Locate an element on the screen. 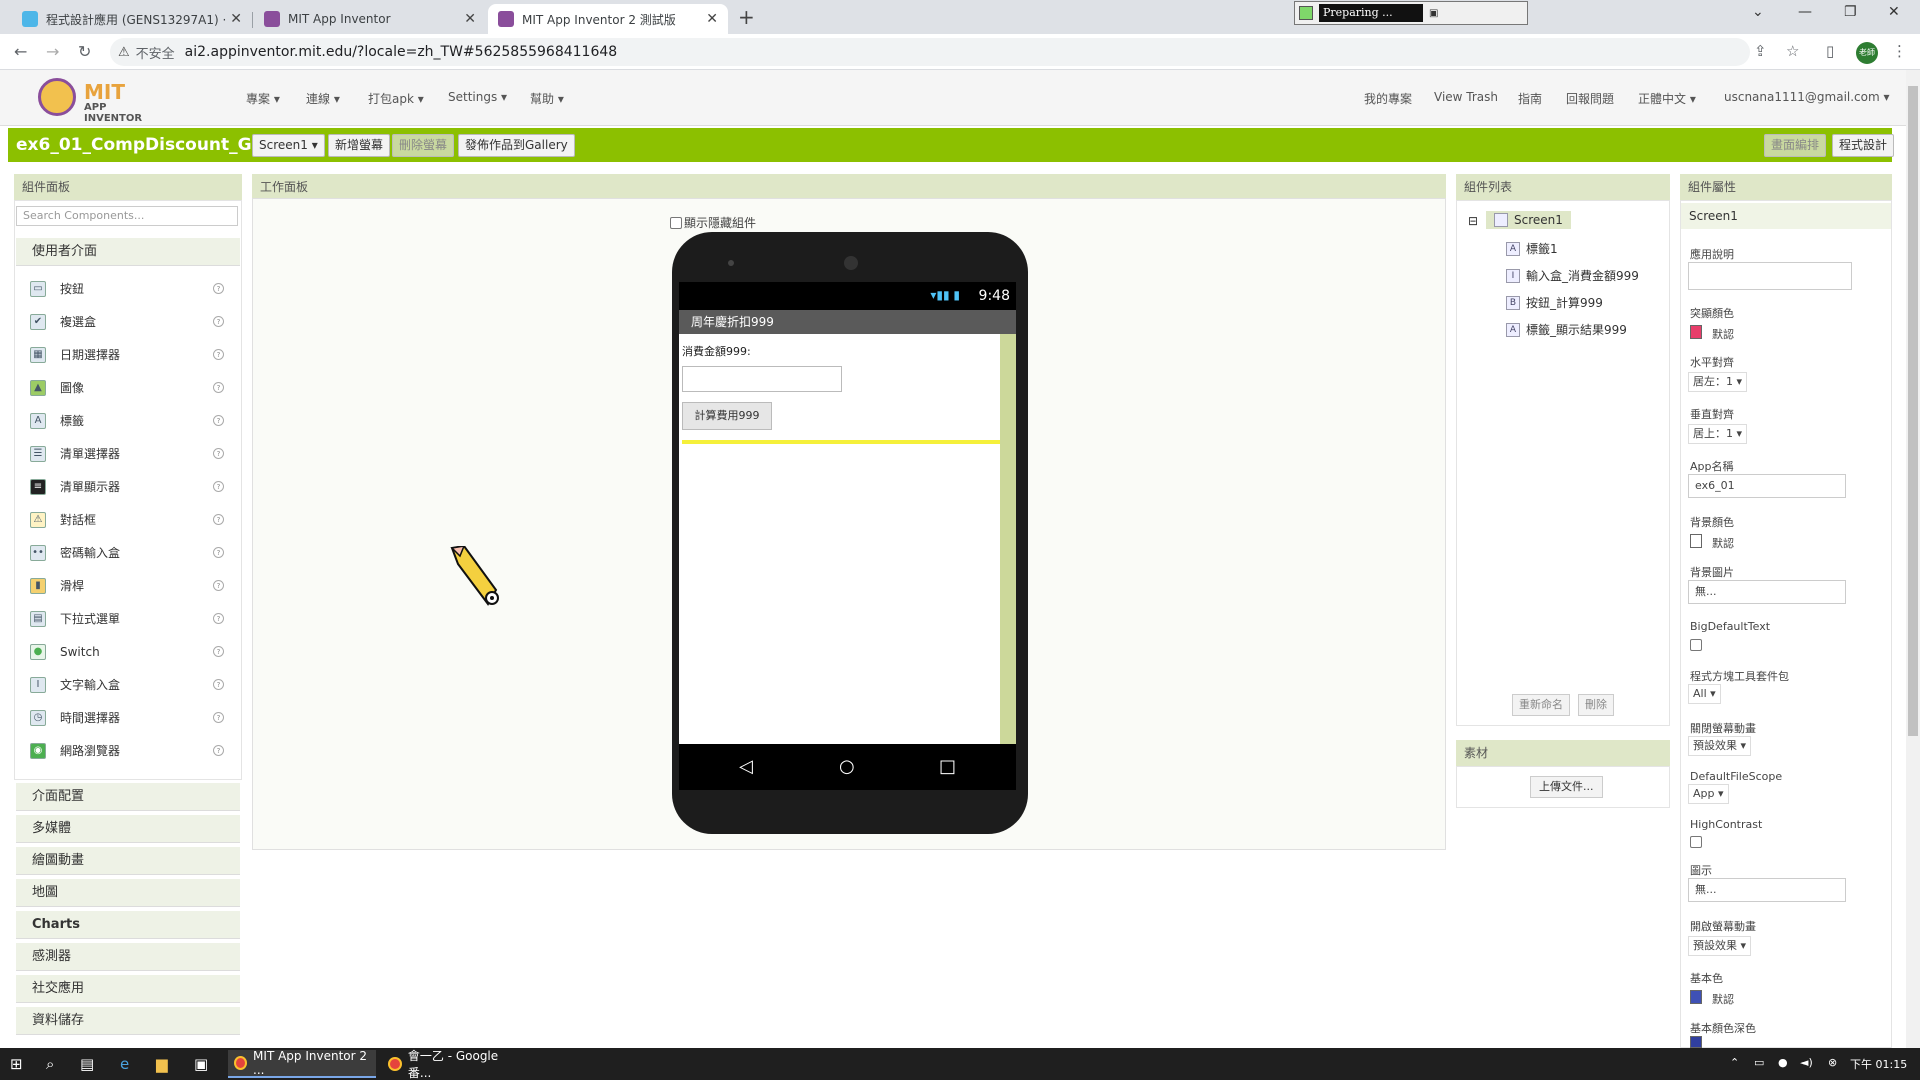 The width and height of the screenshot is (1920, 1080). close-tab-icon: ✕ is located at coordinates (470, 19).